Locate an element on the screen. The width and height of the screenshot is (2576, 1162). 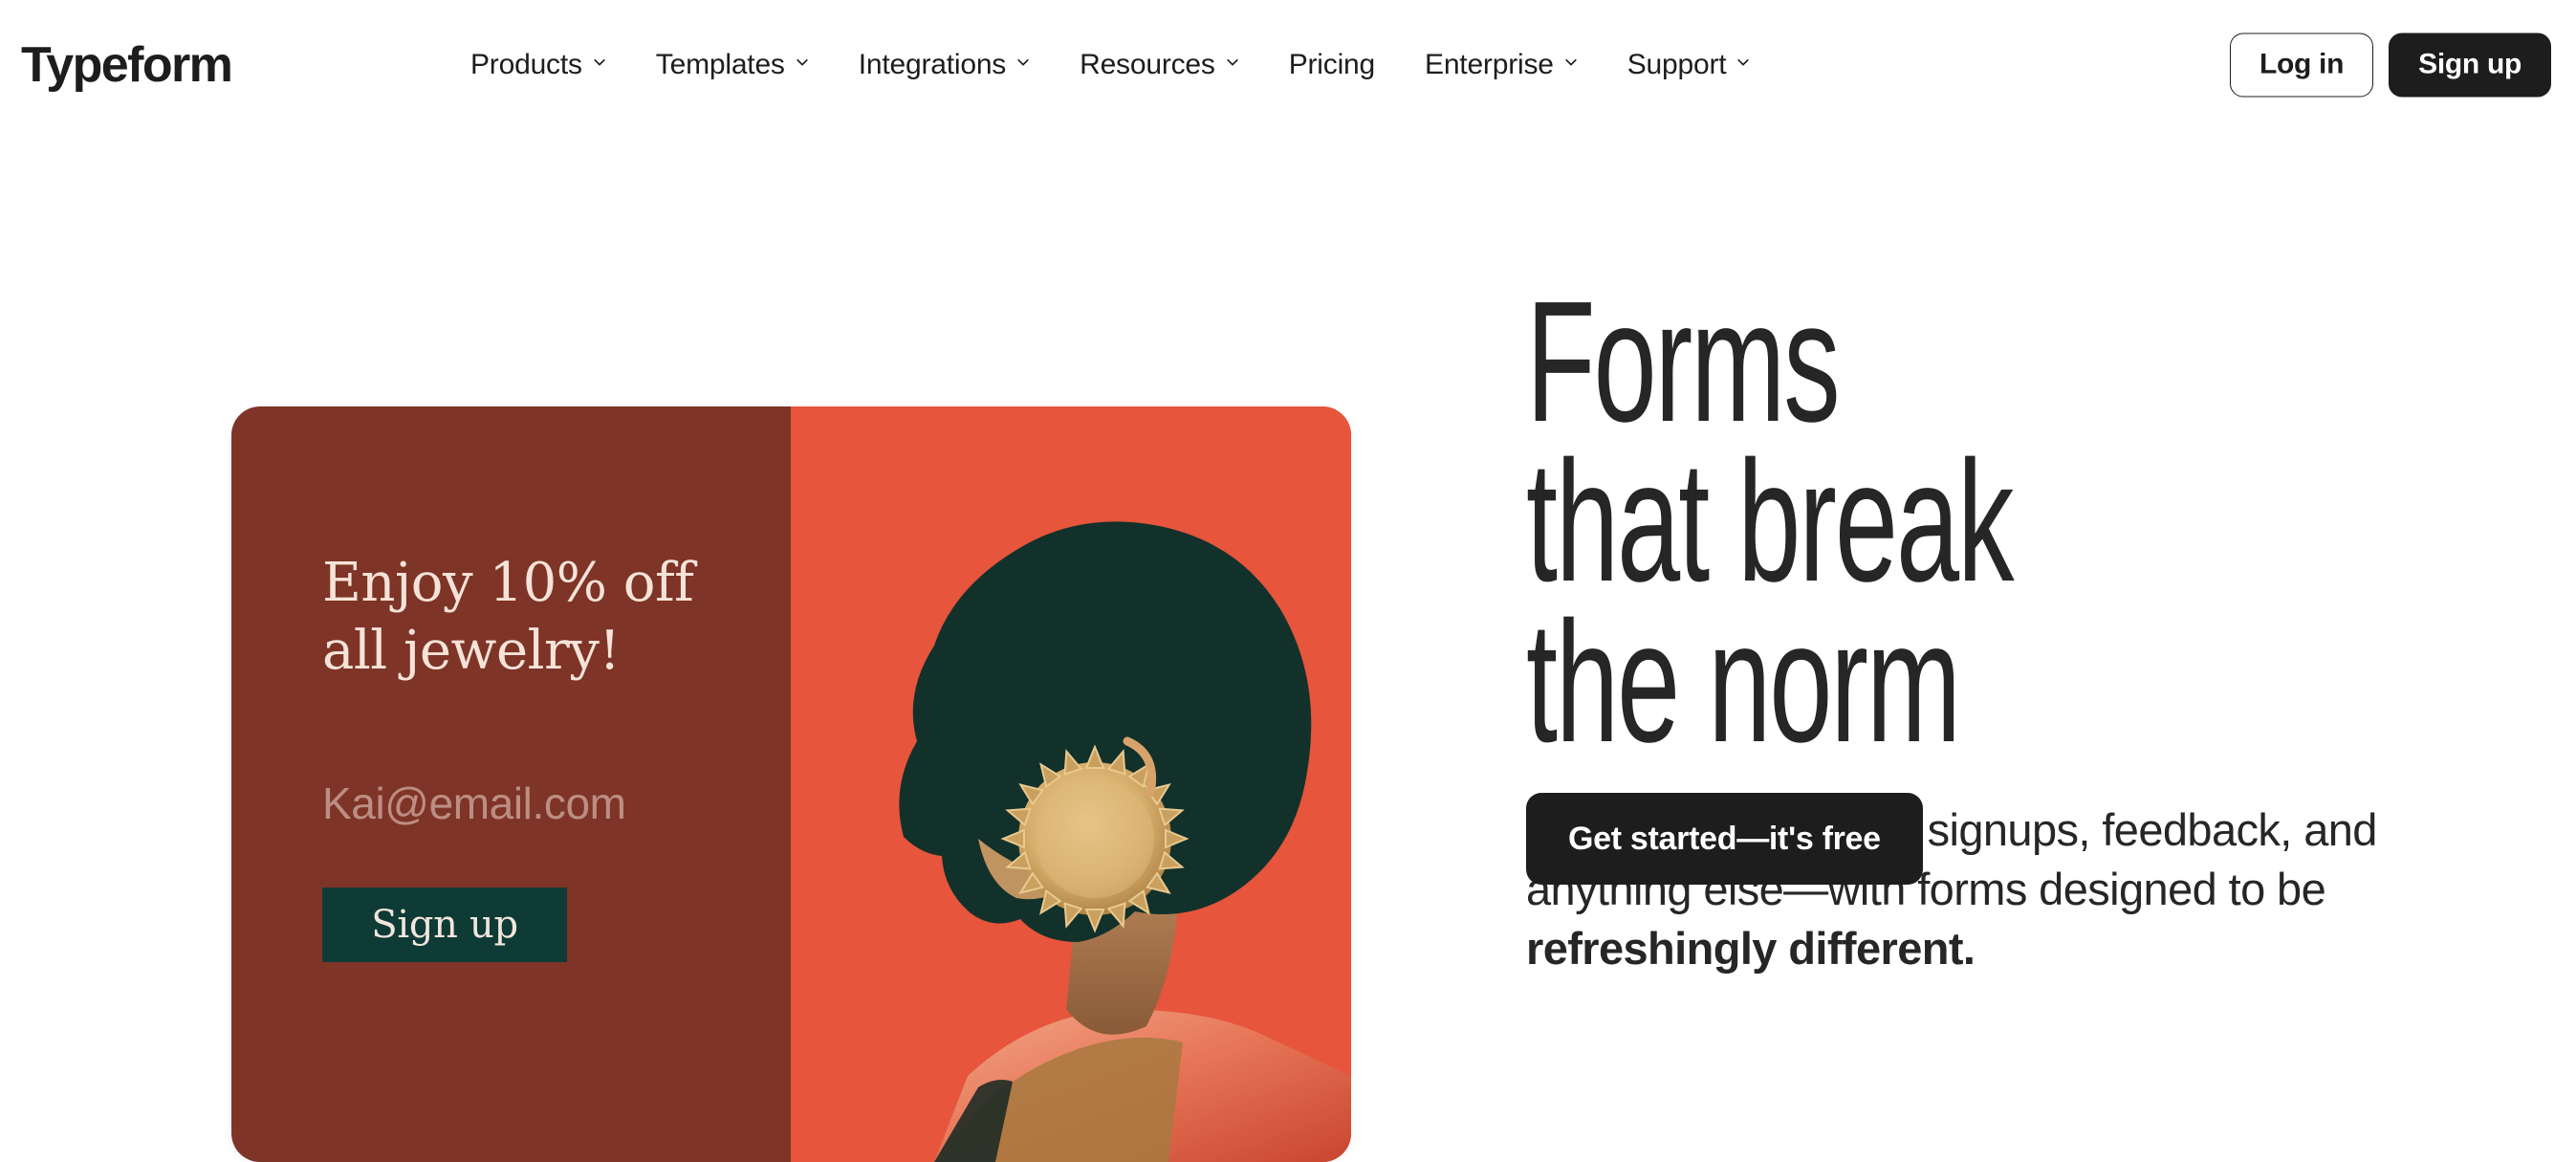
auth-buttons: Log in Sign up is located at coordinates (2390, 65).